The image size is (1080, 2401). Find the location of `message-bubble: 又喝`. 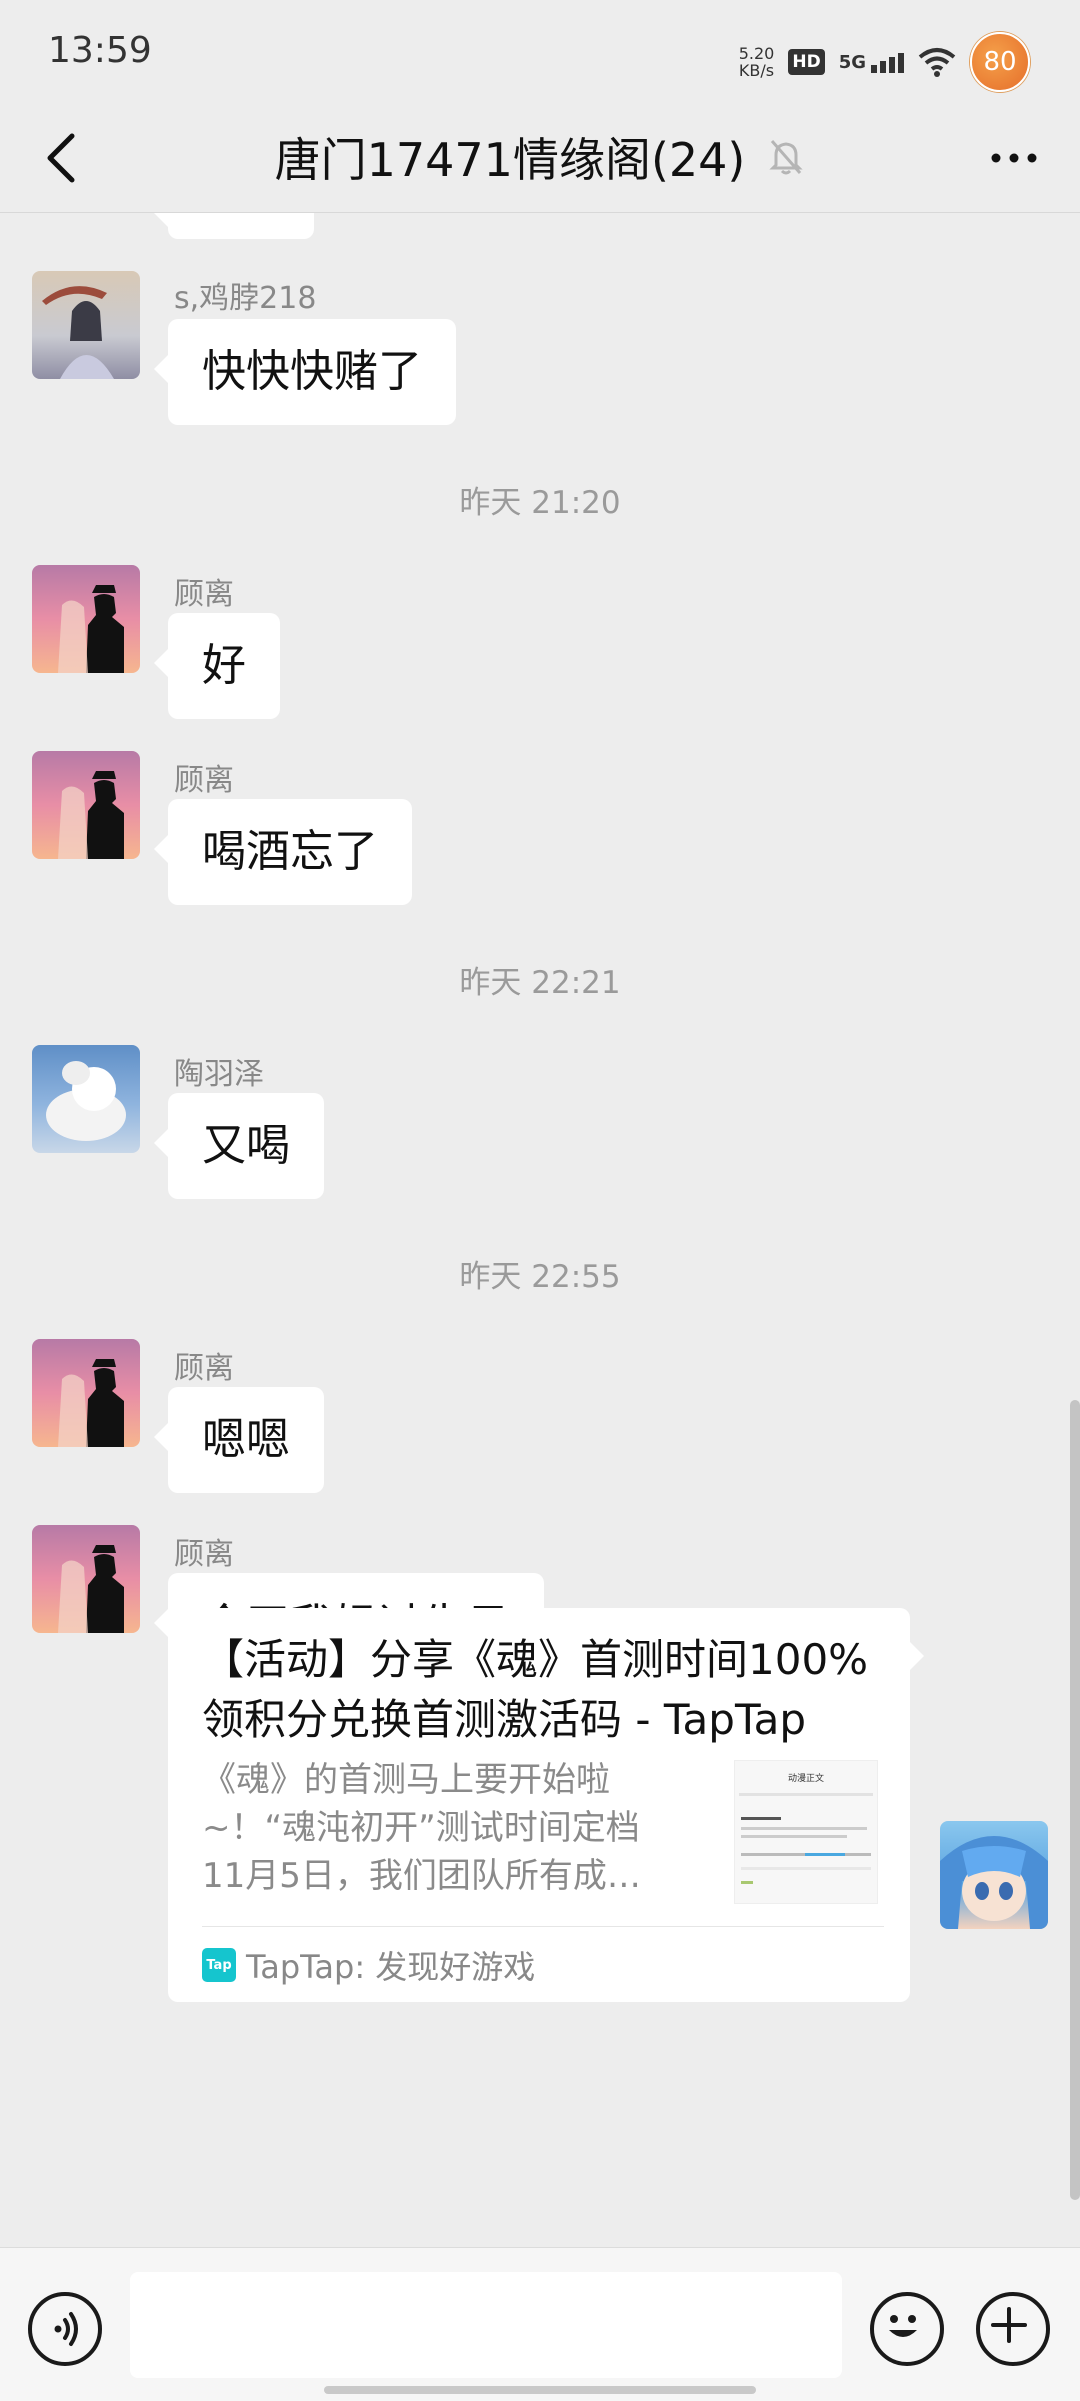

message-bubble: 又喝 is located at coordinates (239, 1146).